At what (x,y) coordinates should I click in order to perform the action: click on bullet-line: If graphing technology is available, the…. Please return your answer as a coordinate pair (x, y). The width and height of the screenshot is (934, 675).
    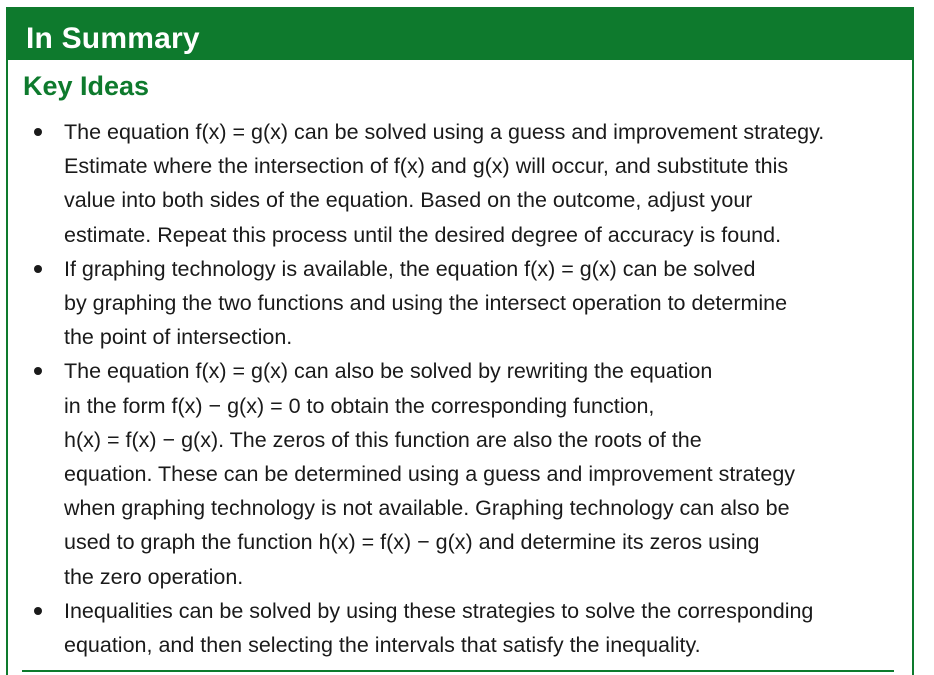
    Looking at the image, I should click on (410, 268).